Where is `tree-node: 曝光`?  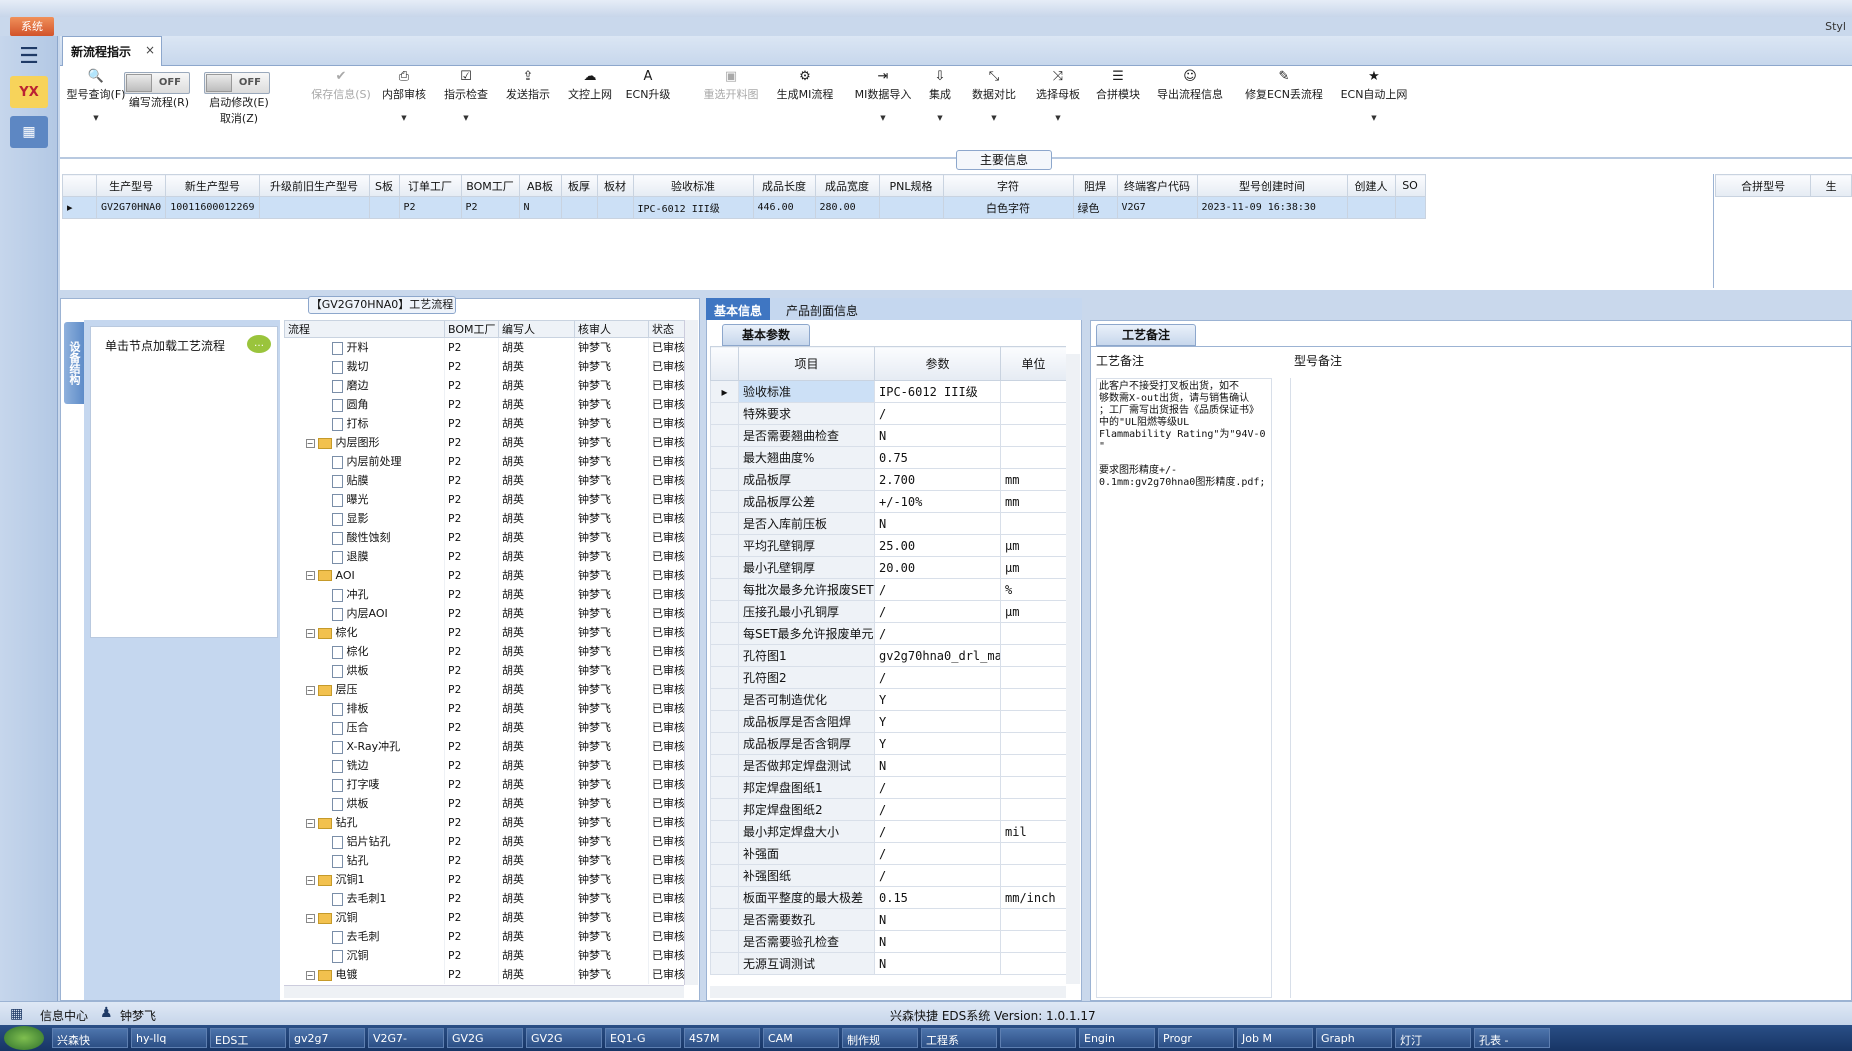
tree-node: 曝光 is located at coordinates (364, 499).